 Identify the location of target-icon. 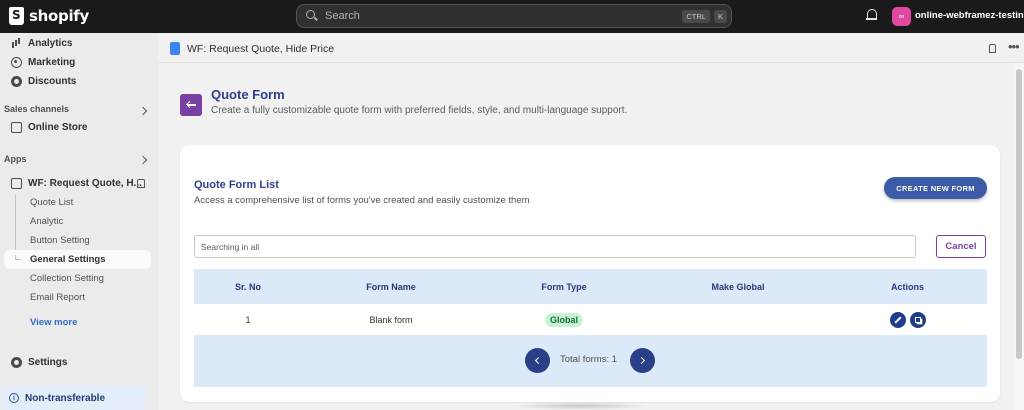
(16, 62).